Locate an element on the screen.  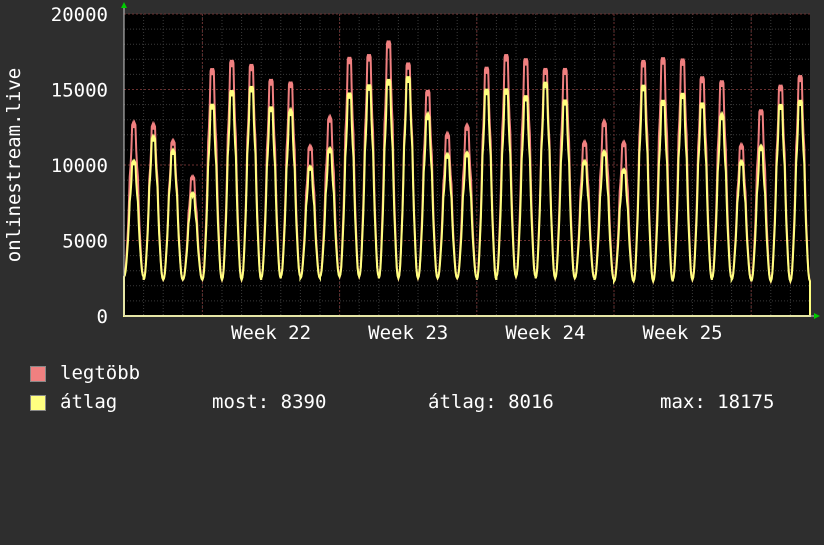
x-tick-label: Week 22 is located at coordinates (271, 333).